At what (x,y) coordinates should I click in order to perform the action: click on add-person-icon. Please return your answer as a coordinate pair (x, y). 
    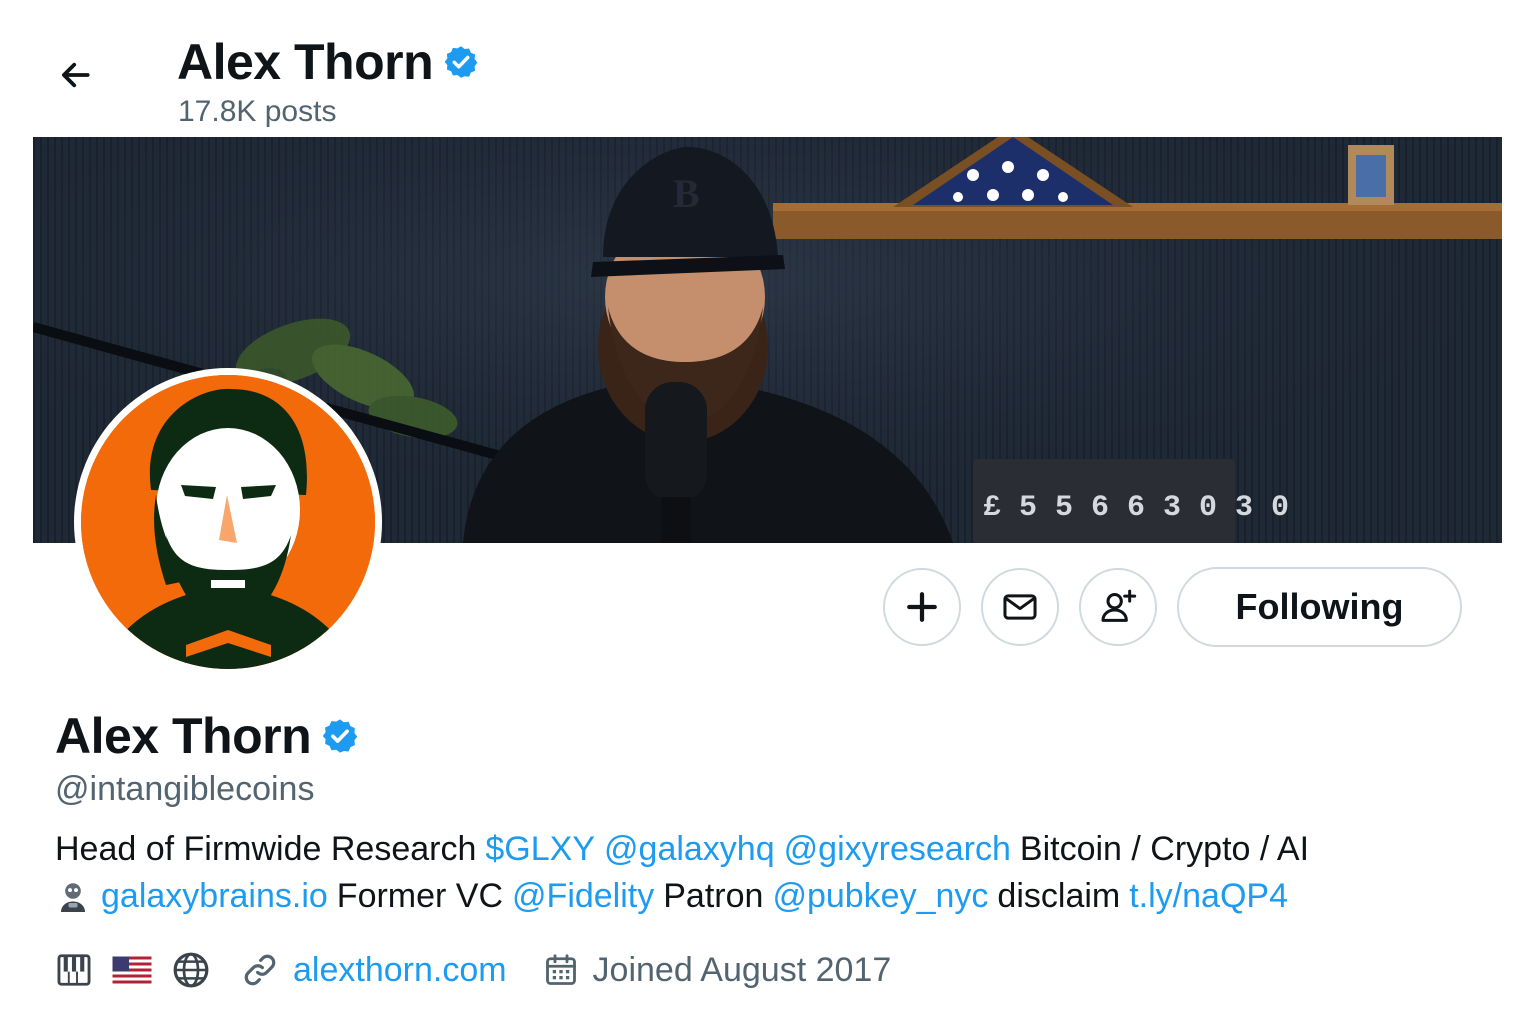
    Looking at the image, I should click on (1119, 605).